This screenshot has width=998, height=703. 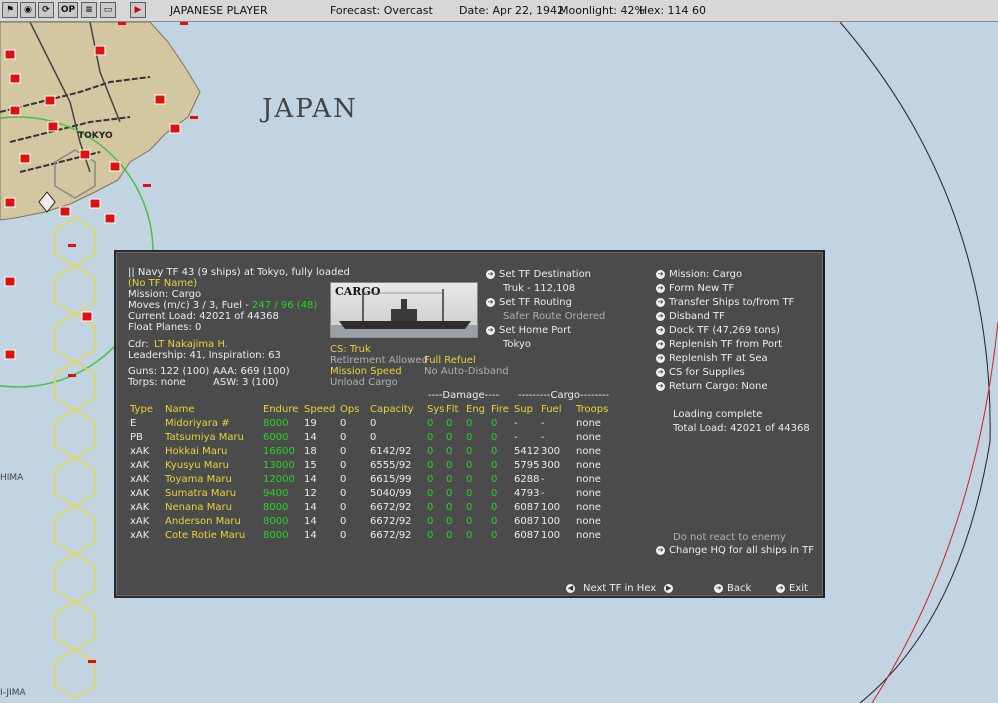 I want to click on cell-name: Kyusyu Maru, so click(x=214, y=466).